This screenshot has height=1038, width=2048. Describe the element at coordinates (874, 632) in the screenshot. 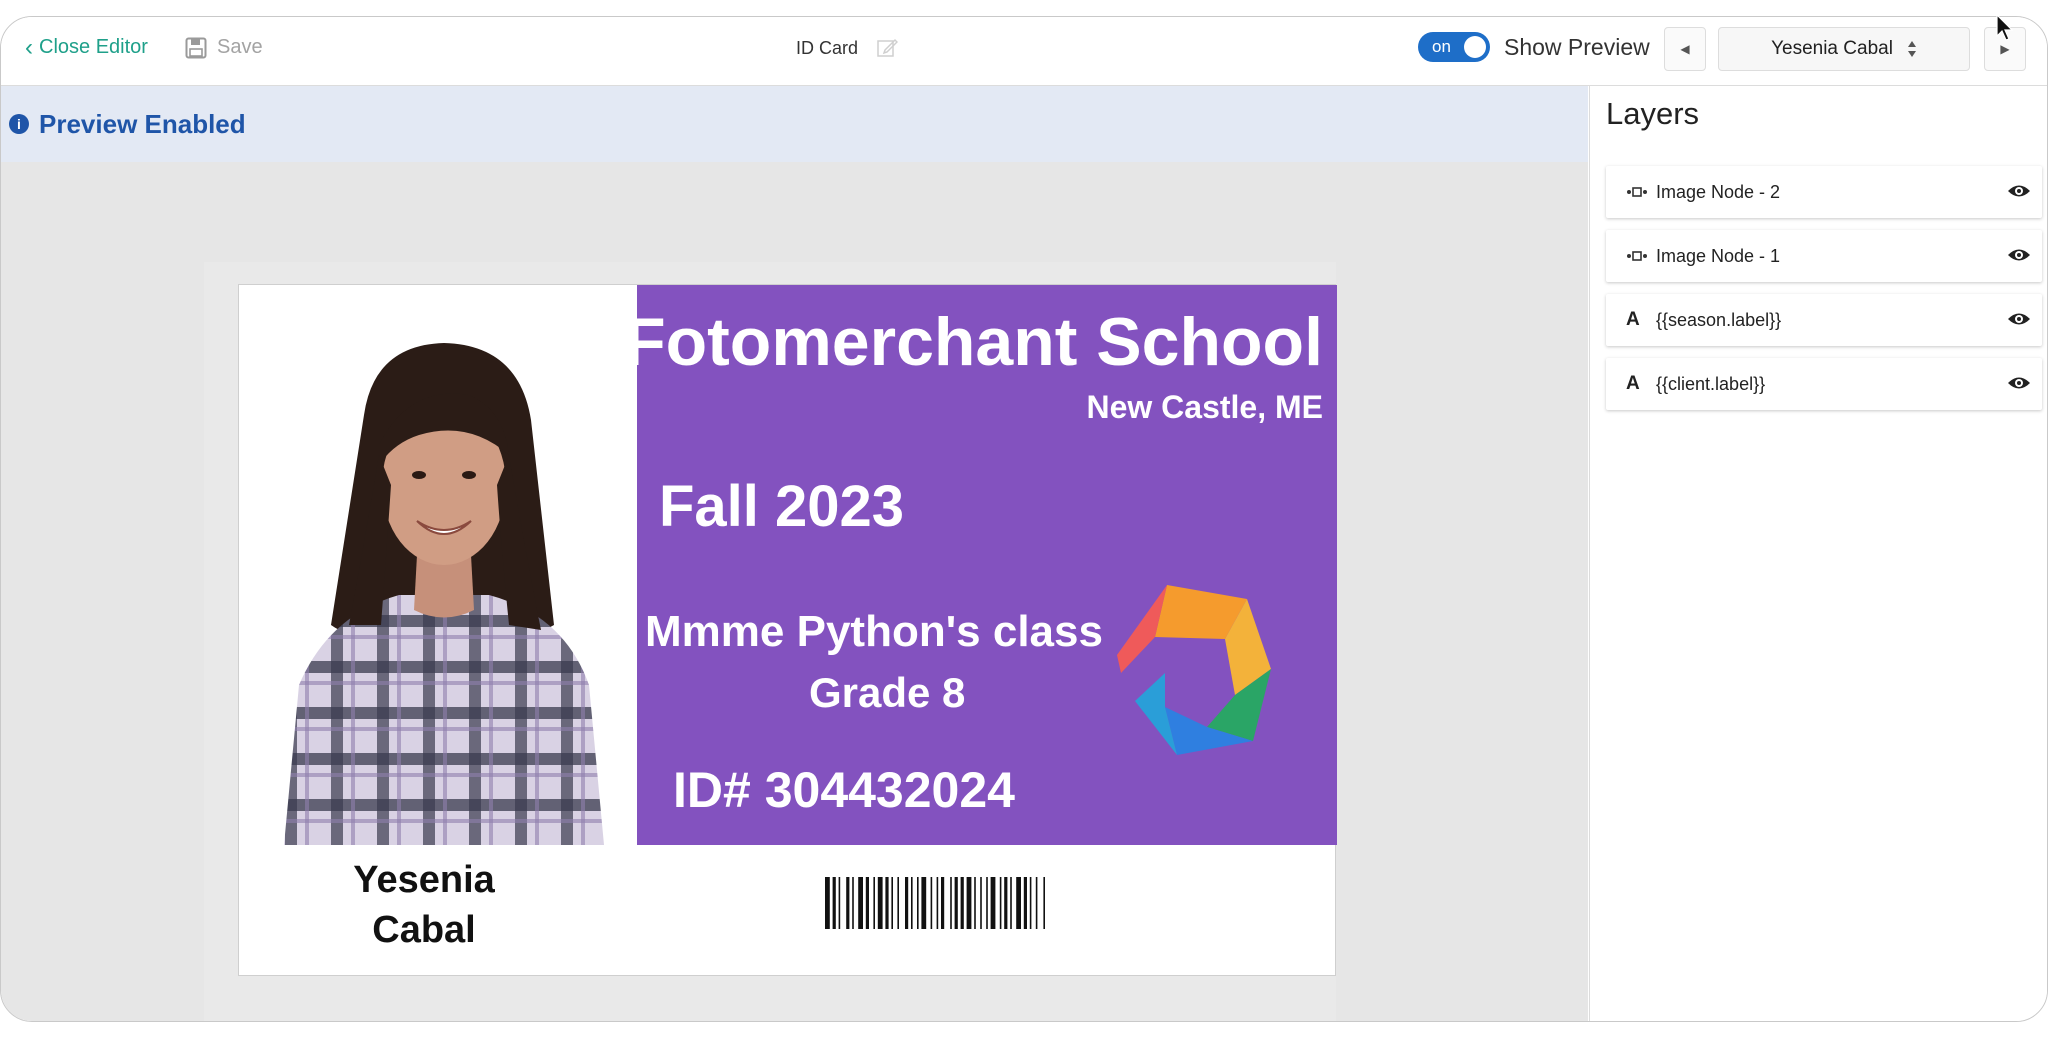

I see `class-name: Mmme Python's class` at that location.